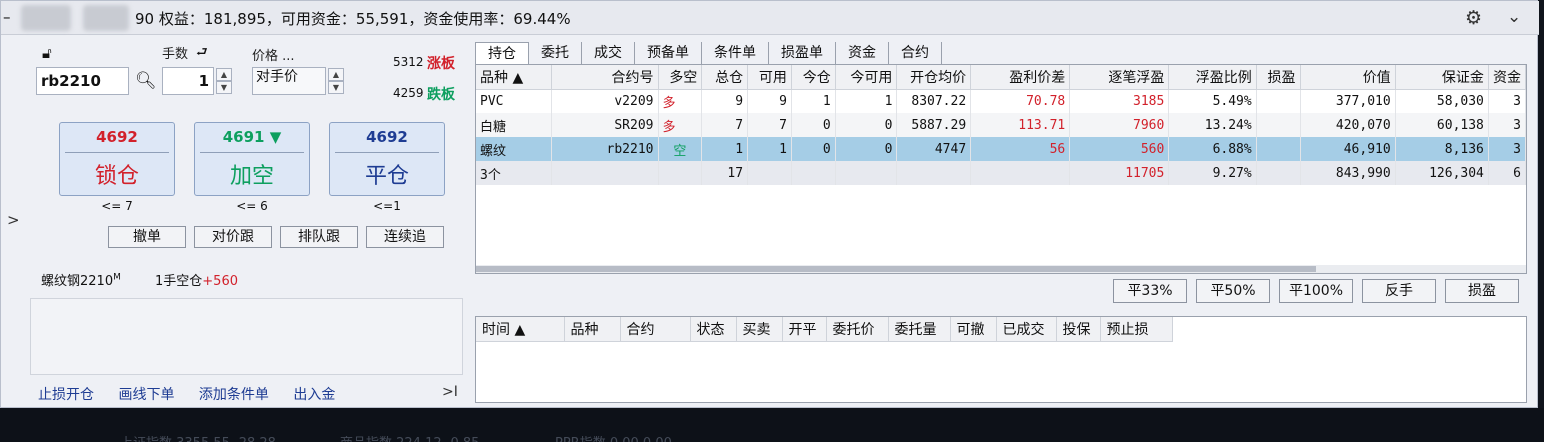 The width and height of the screenshot is (1544, 442). I want to click on contract-input: rb2210, so click(82, 81).